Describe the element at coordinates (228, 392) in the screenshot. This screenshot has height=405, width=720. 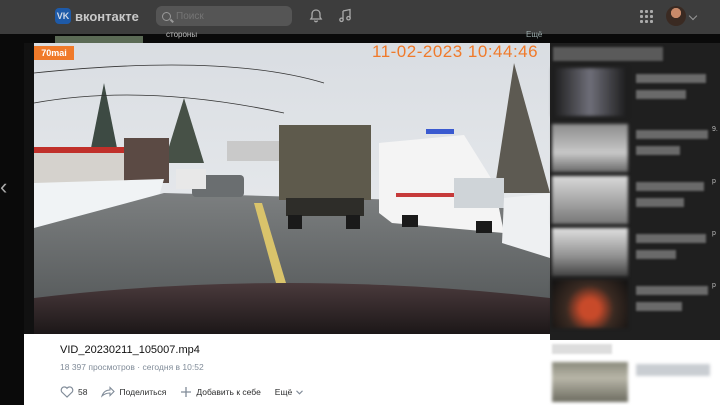
I see `add-label: Добавить к себе` at that location.